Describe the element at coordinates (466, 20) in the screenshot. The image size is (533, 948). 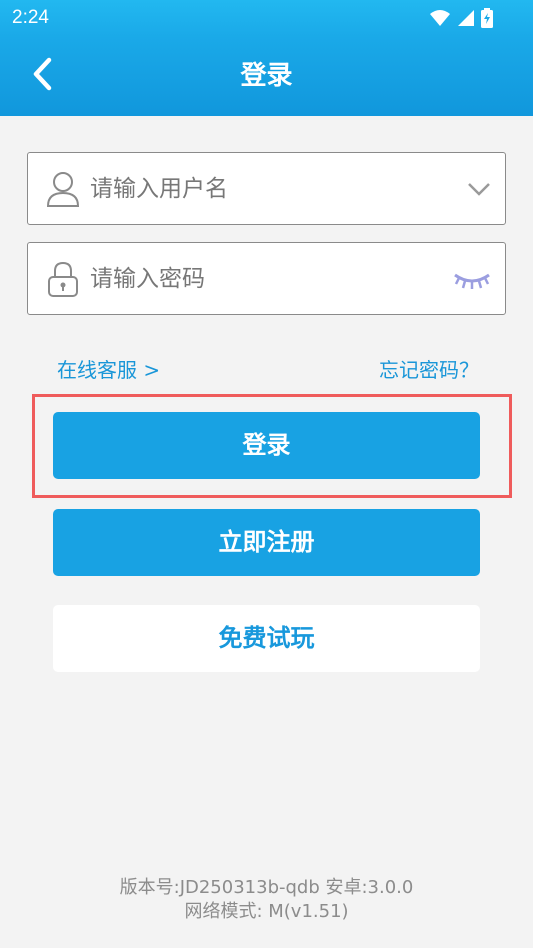
I see `signal-icon` at that location.